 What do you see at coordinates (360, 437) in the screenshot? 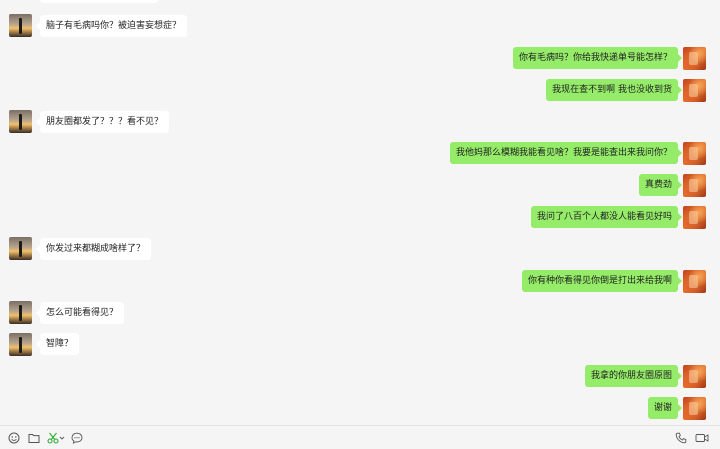
I see `input-toolbar` at bounding box center [360, 437].